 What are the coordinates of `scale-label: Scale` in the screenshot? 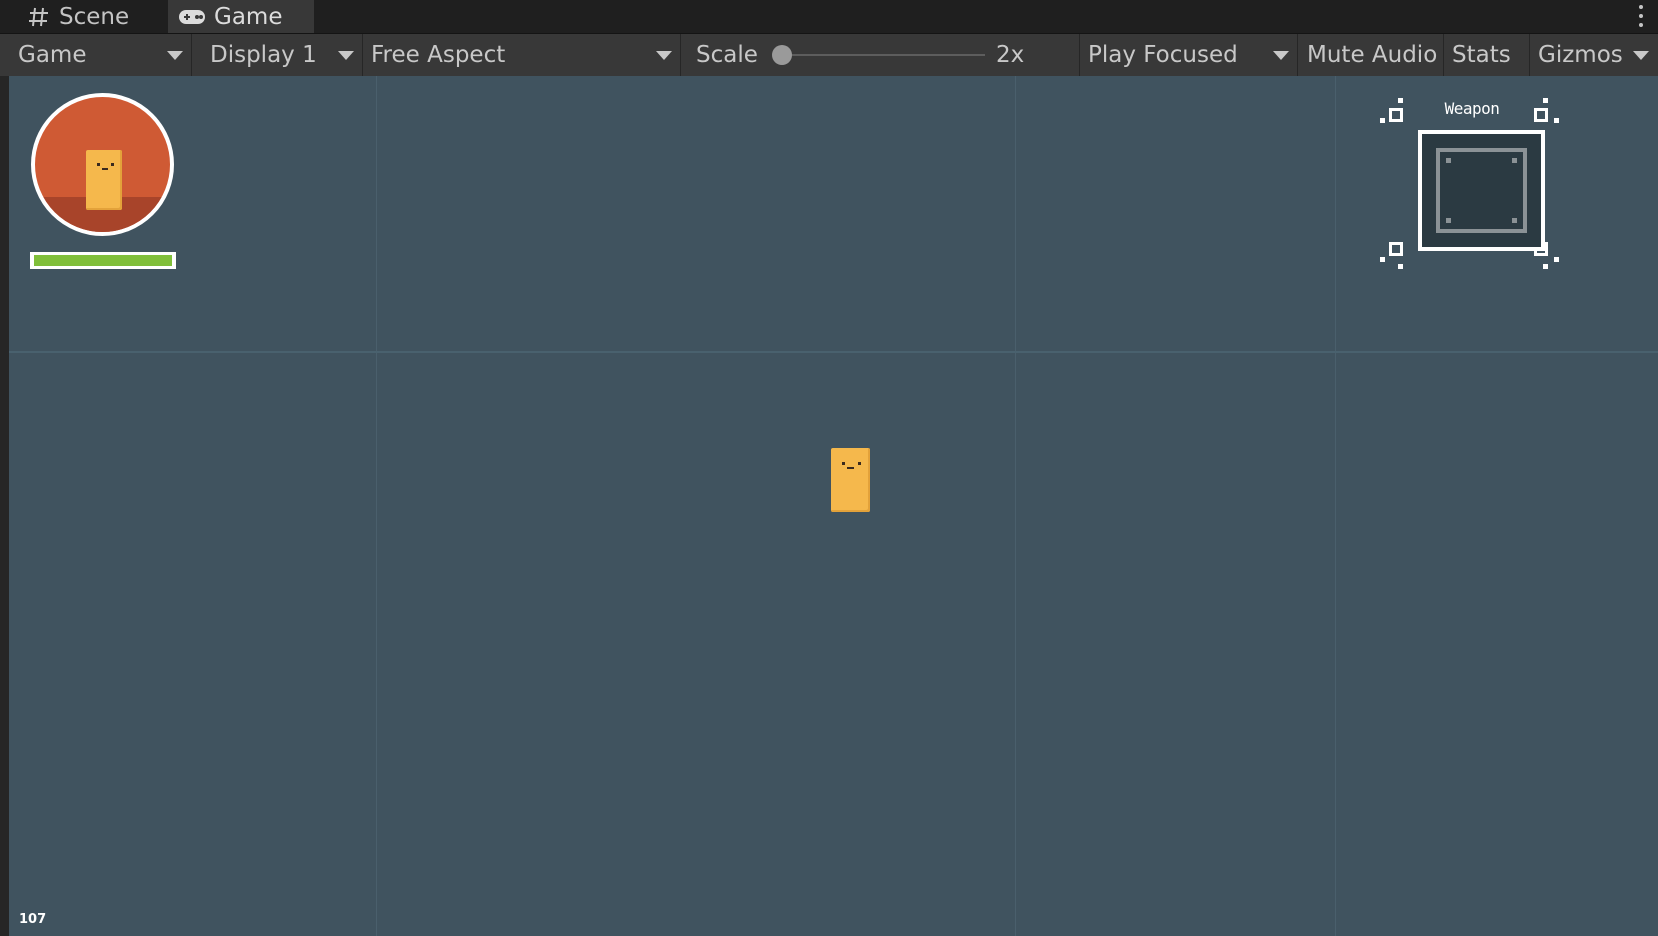 It's located at (727, 55).